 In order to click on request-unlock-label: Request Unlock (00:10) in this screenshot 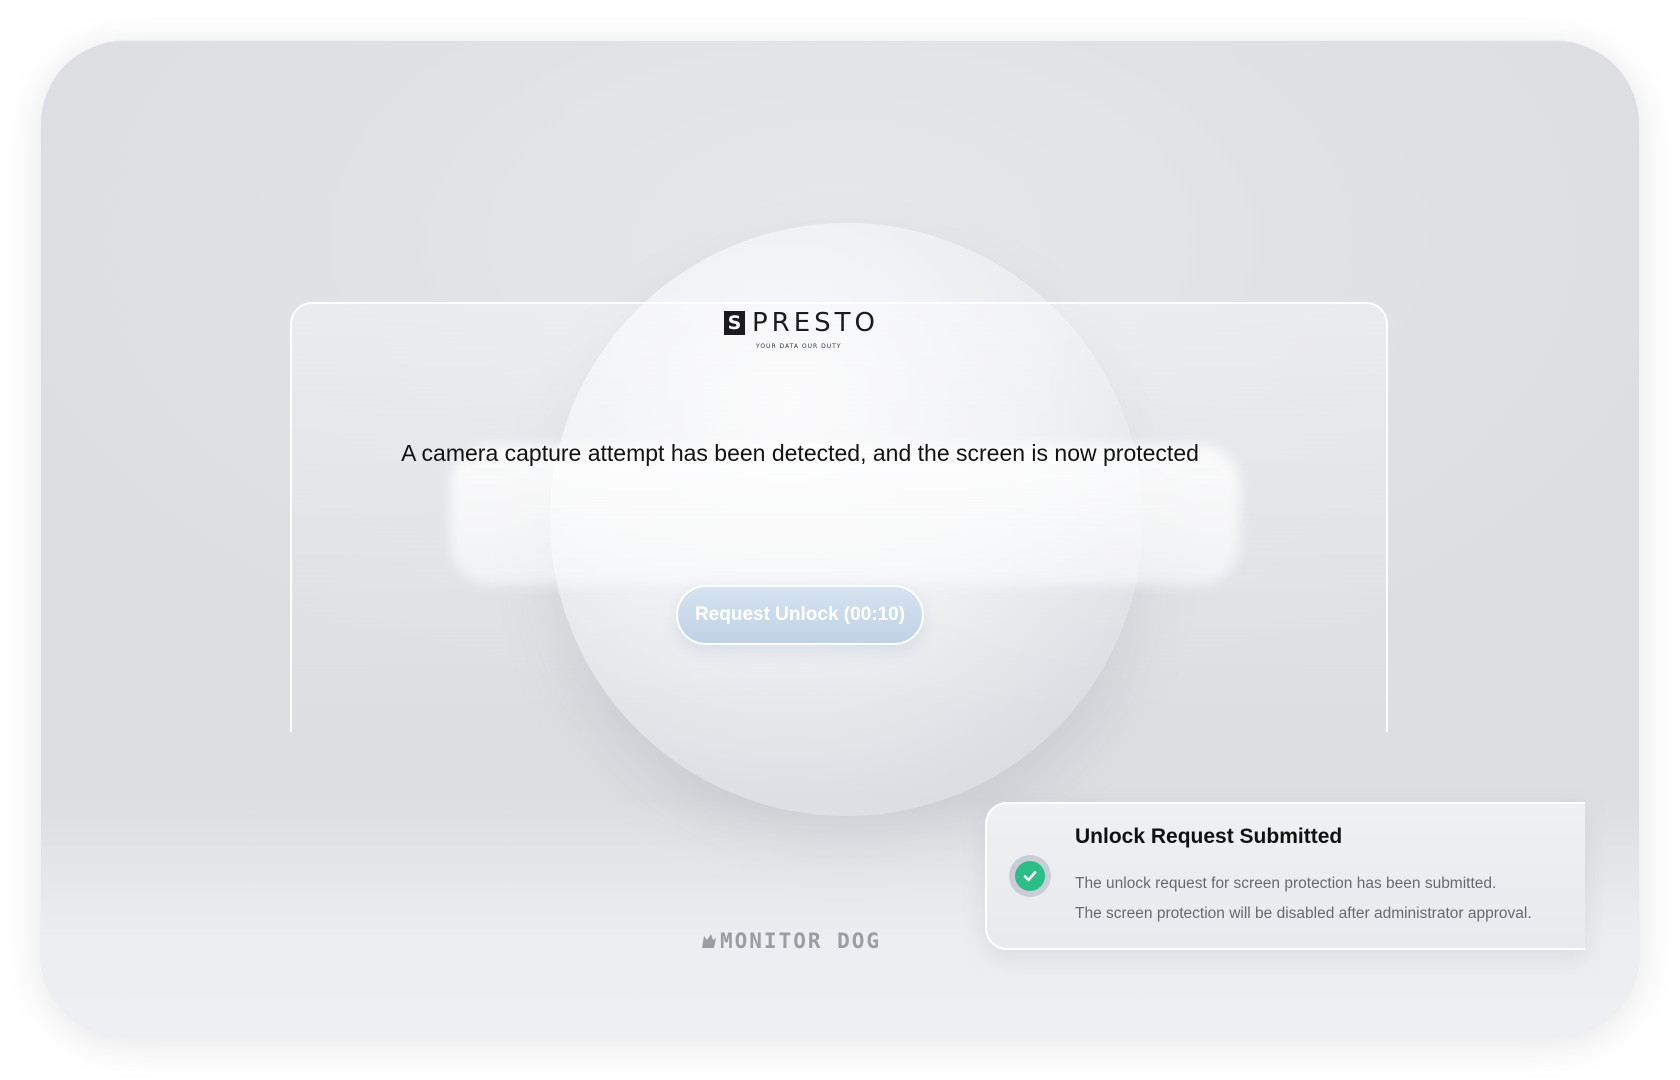, I will do `click(800, 614)`.